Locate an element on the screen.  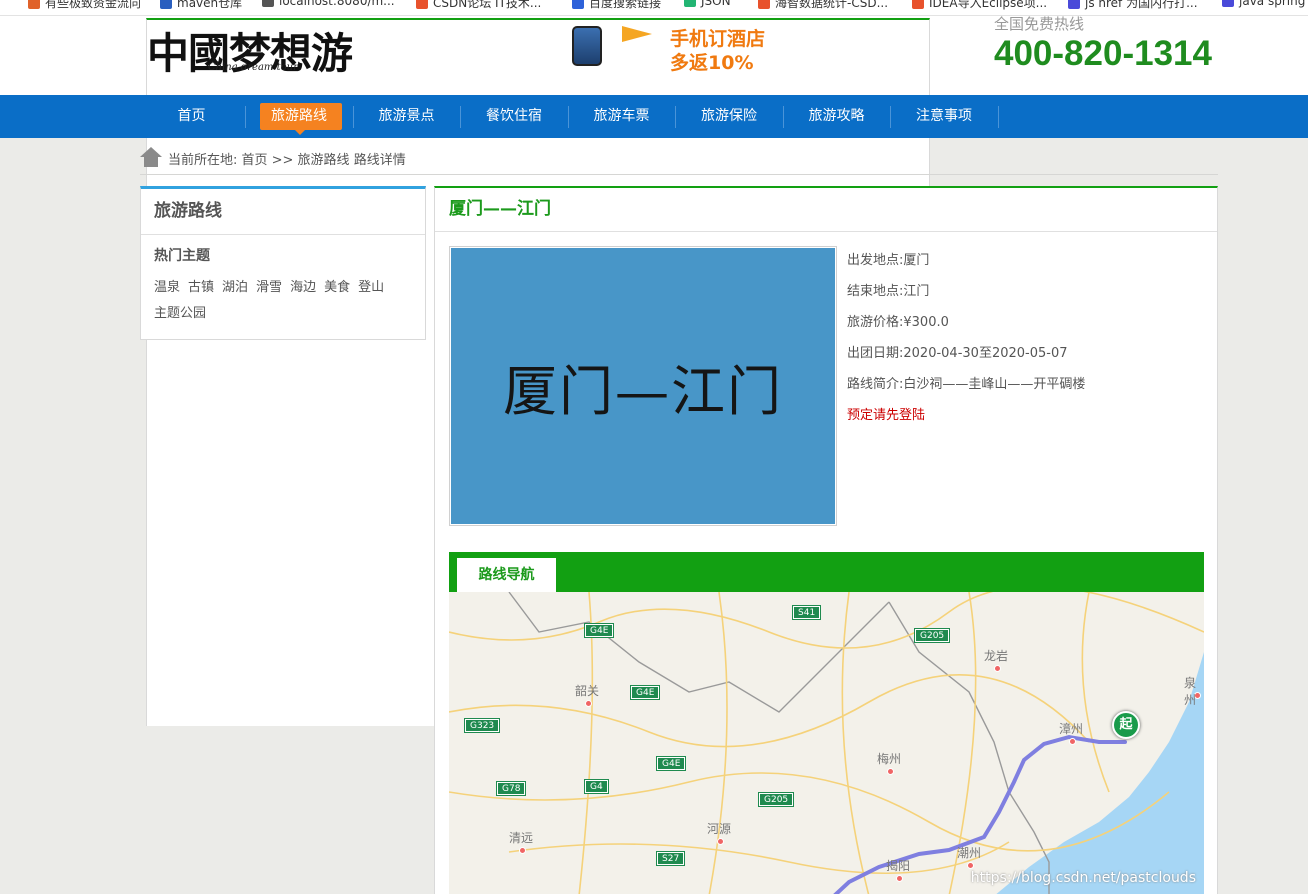
nav-item-label: 旅游路线 is located at coordinates (299, 116).